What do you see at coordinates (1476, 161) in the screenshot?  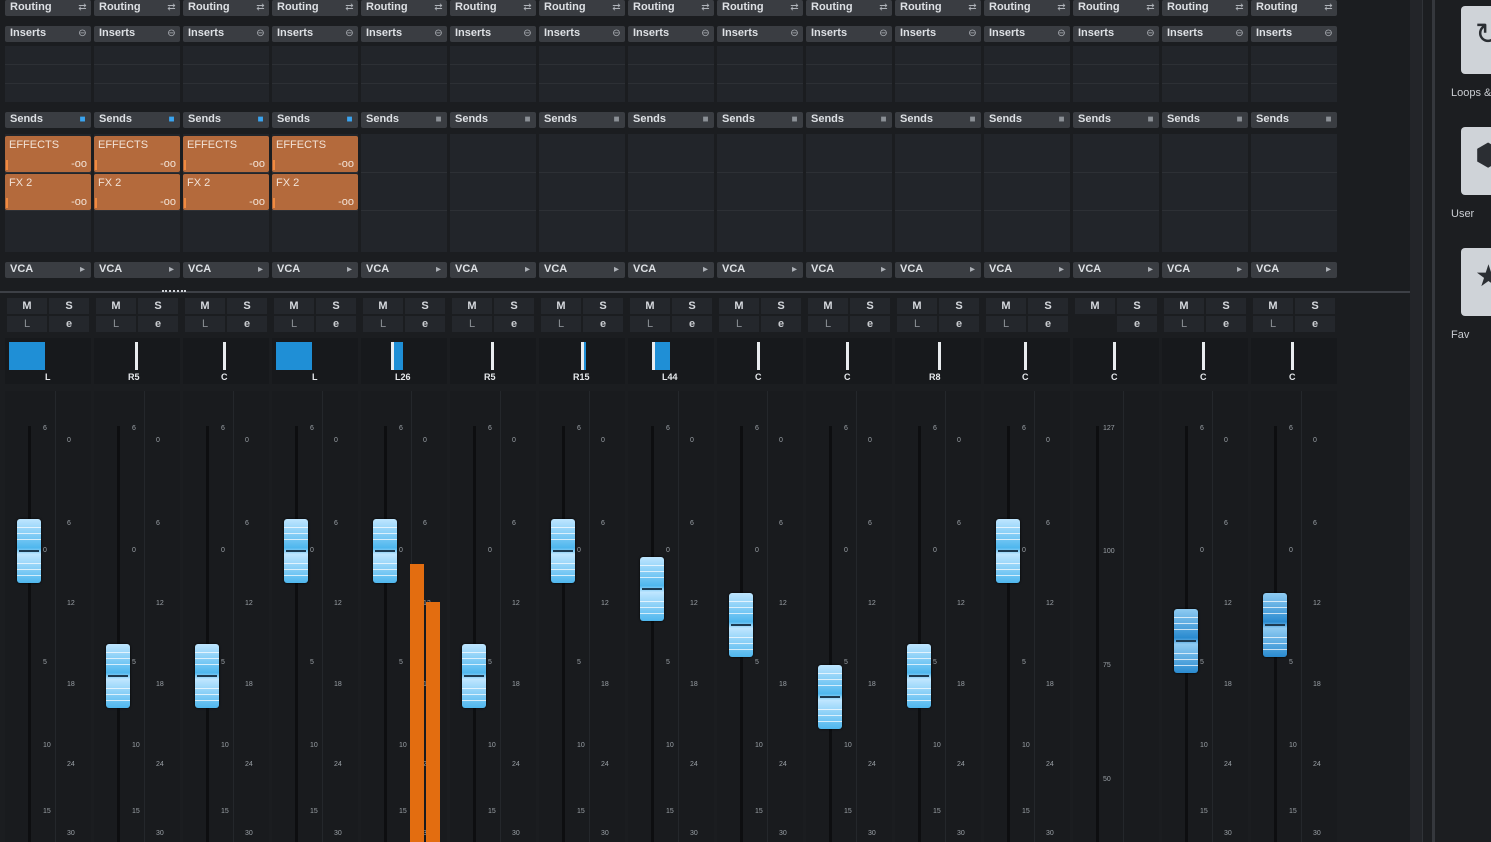 I see `user-presets-tile: ⬢` at bounding box center [1476, 161].